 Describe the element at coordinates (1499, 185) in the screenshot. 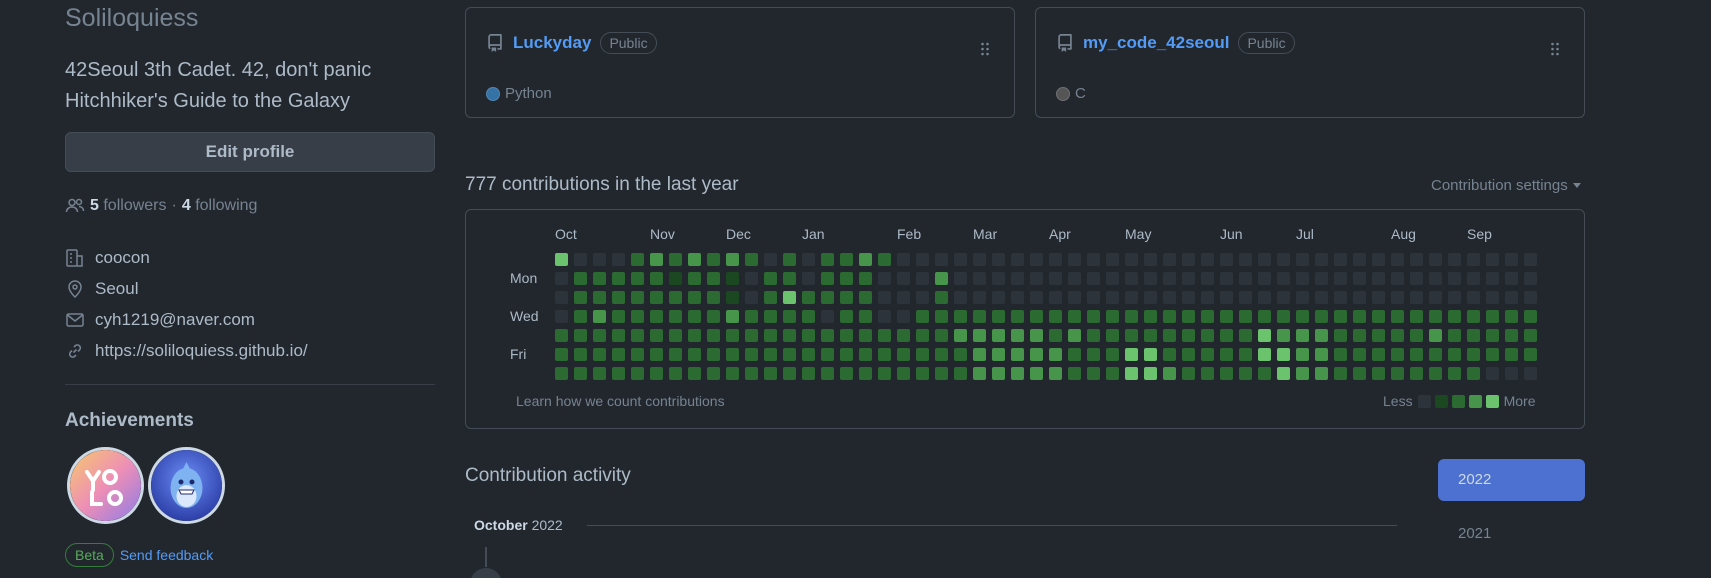

I see `contribution-settings-label: Contribution settings` at that location.